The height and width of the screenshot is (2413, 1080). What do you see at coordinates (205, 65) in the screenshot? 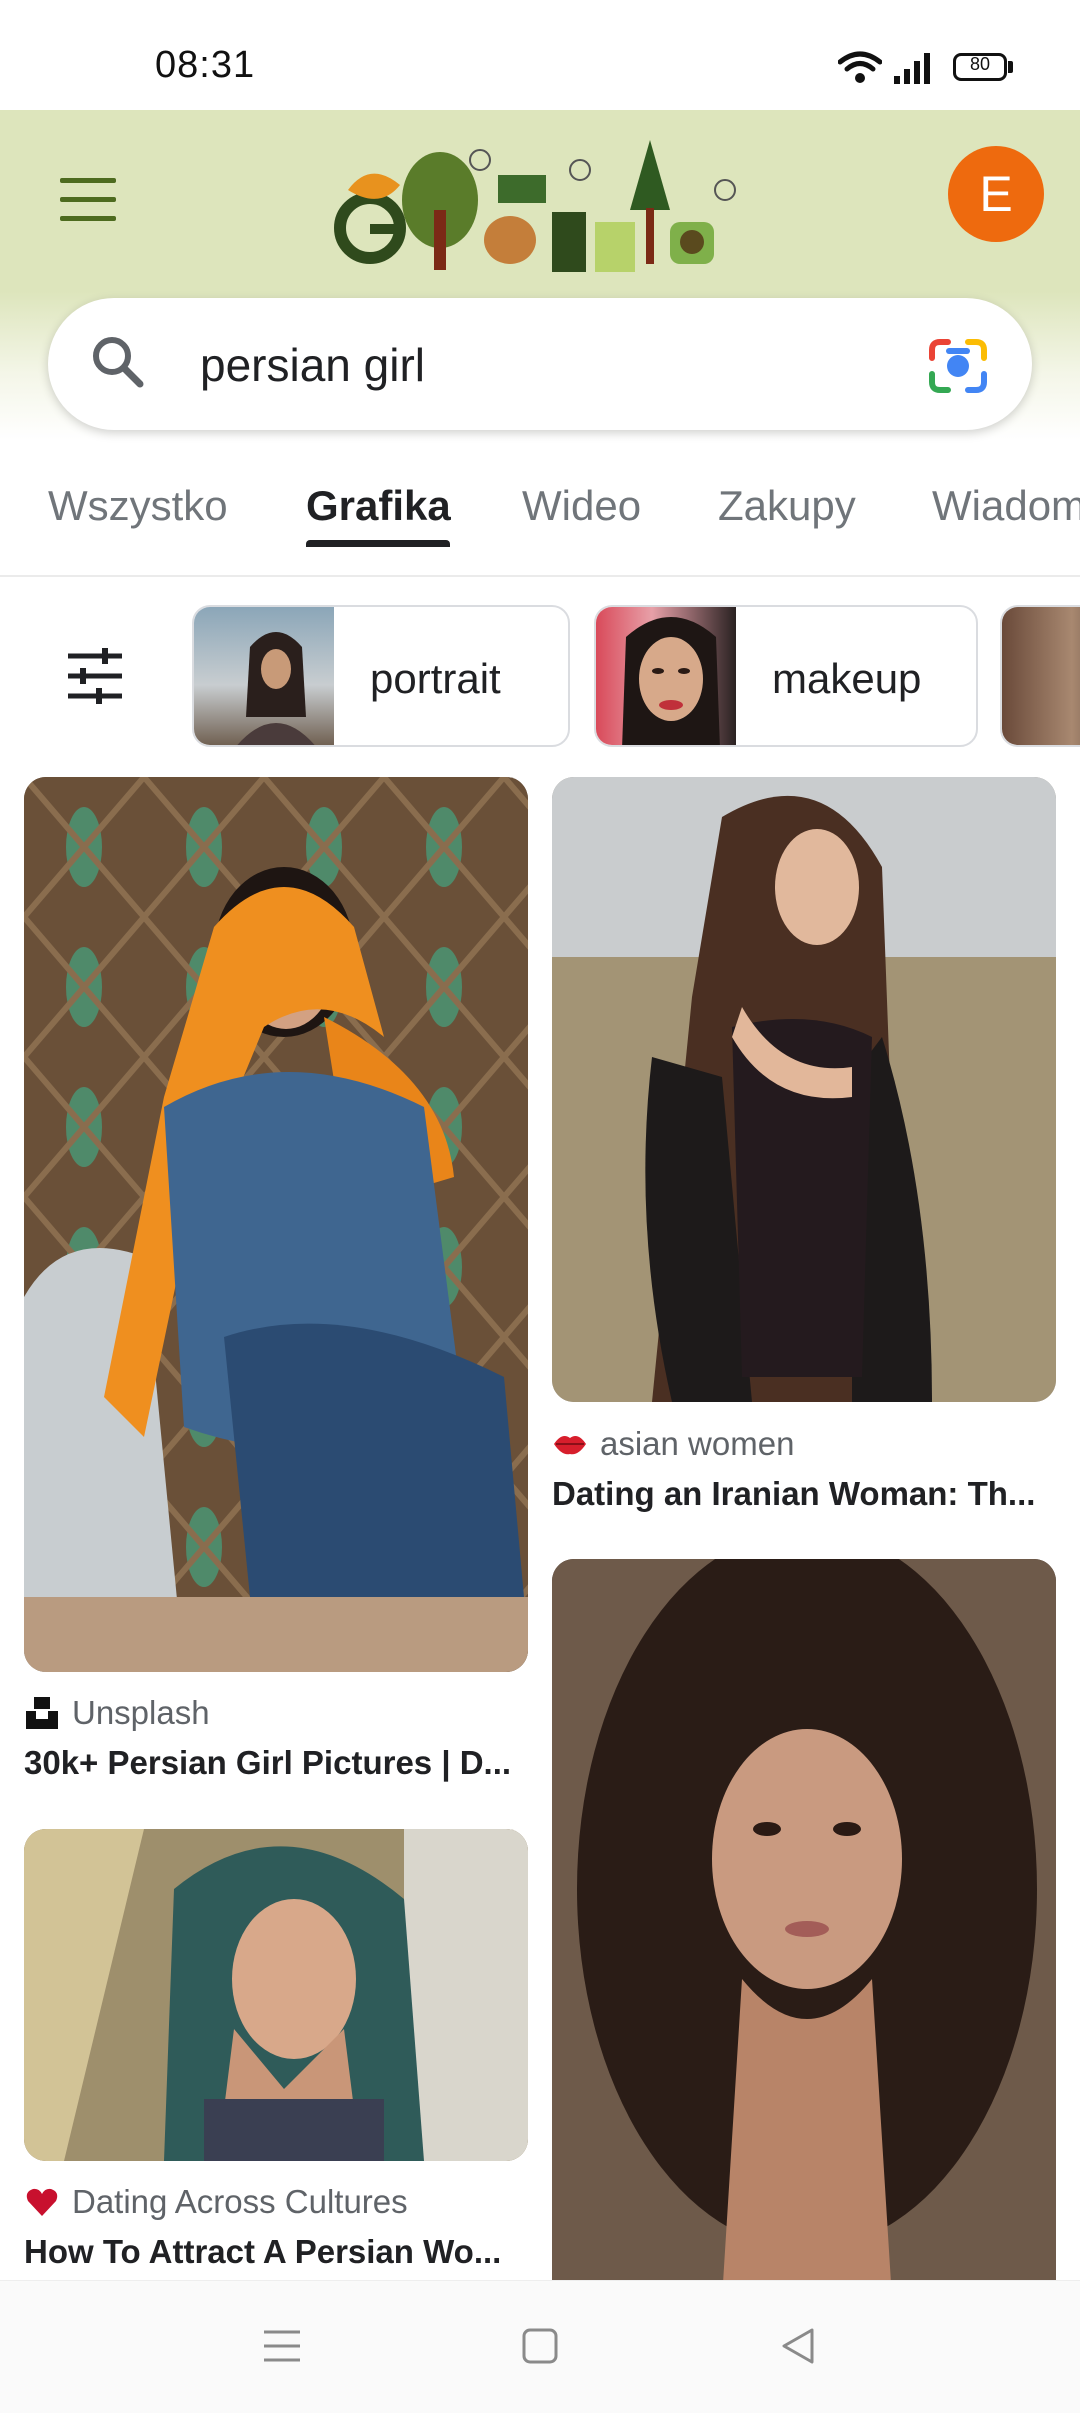
I see `status-time: 08:31` at bounding box center [205, 65].